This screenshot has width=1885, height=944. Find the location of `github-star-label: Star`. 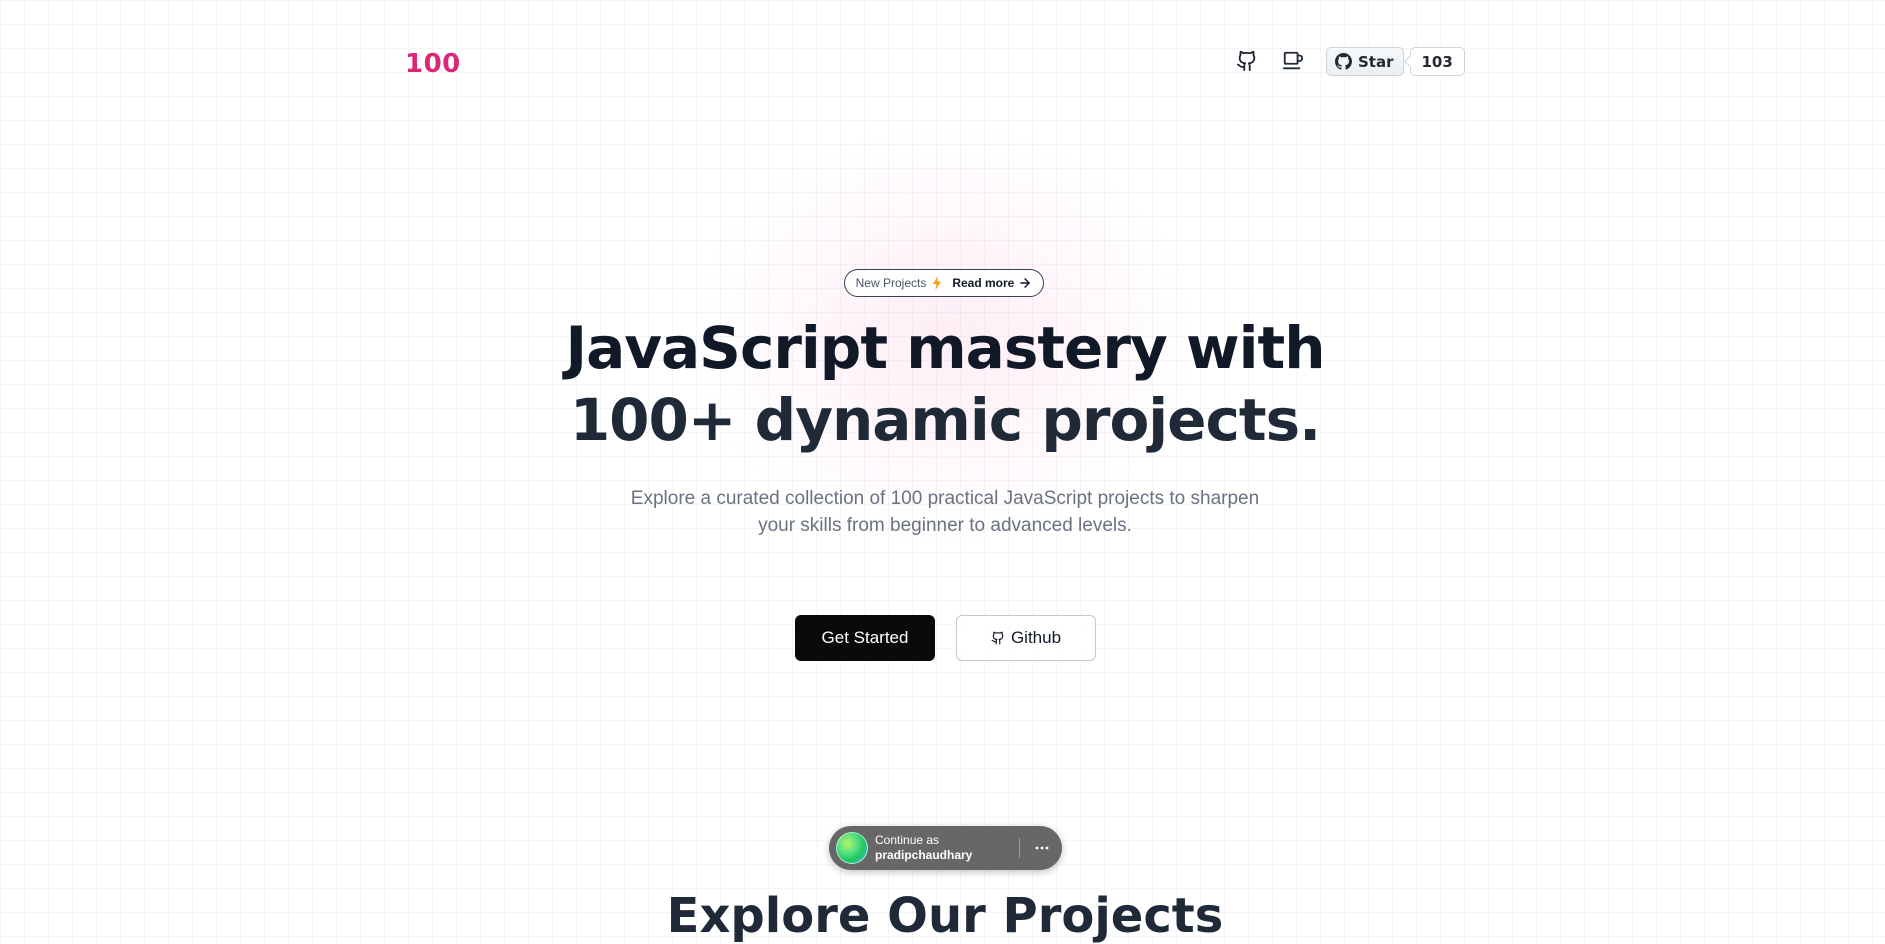

github-star-label: Star is located at coordinates (1376, 61).